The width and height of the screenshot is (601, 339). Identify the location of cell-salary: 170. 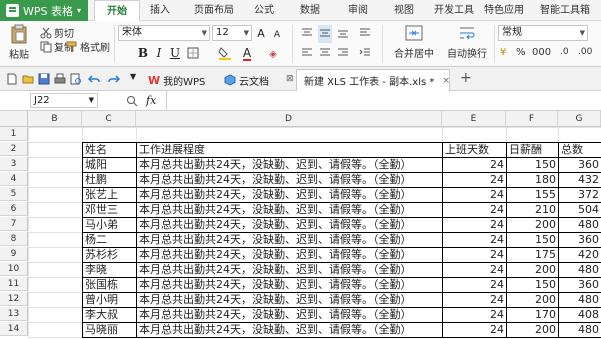
(532, 315).